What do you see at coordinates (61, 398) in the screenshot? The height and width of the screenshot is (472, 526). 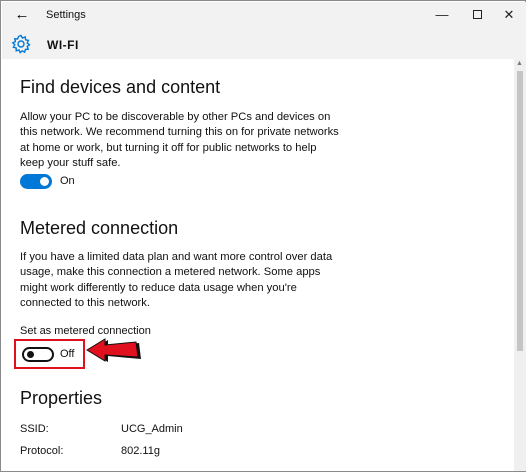 I see `properties-heading: Properties` at bounding box center [61, 398].